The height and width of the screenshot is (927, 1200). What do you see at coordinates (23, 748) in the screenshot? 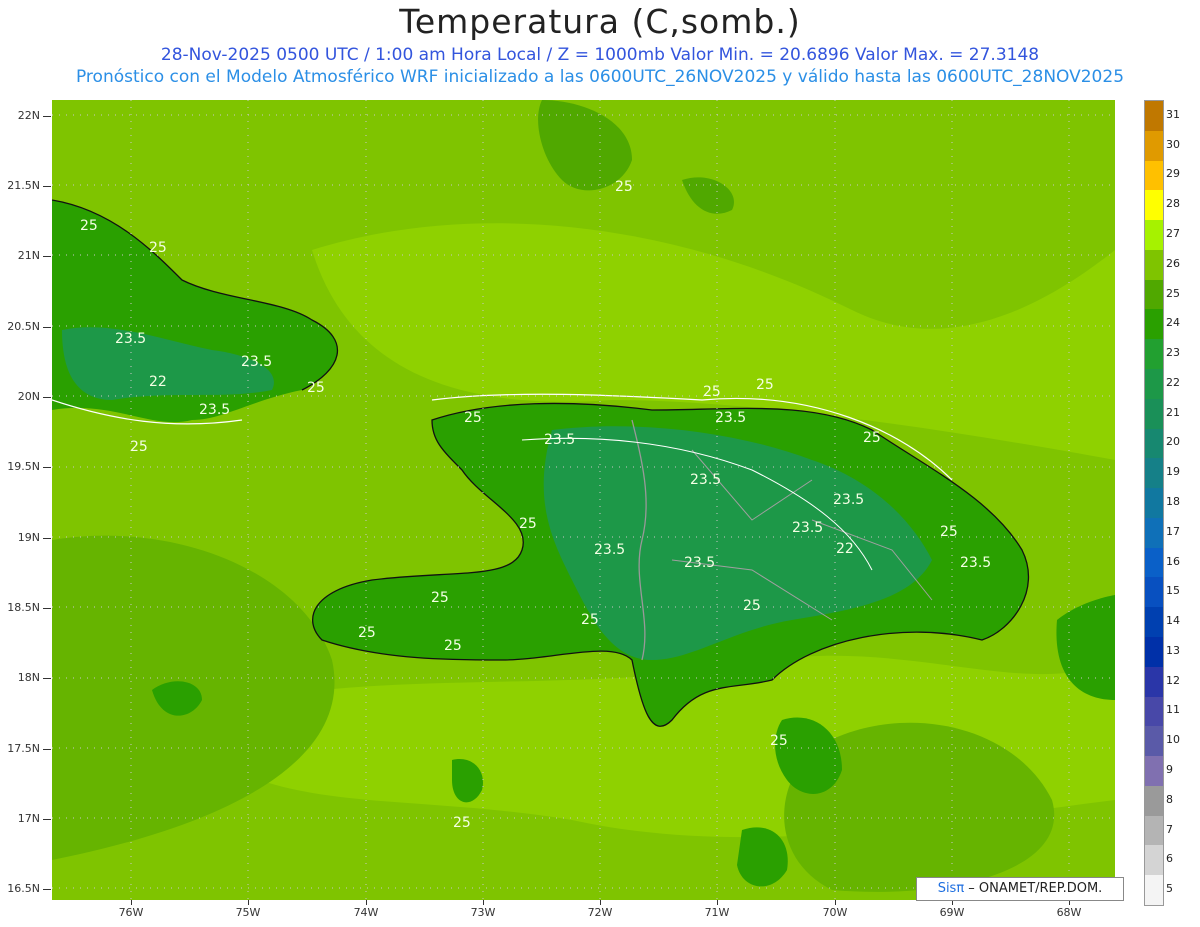
I see `lat-label: 17.5N` at bounding box center [23, 748].